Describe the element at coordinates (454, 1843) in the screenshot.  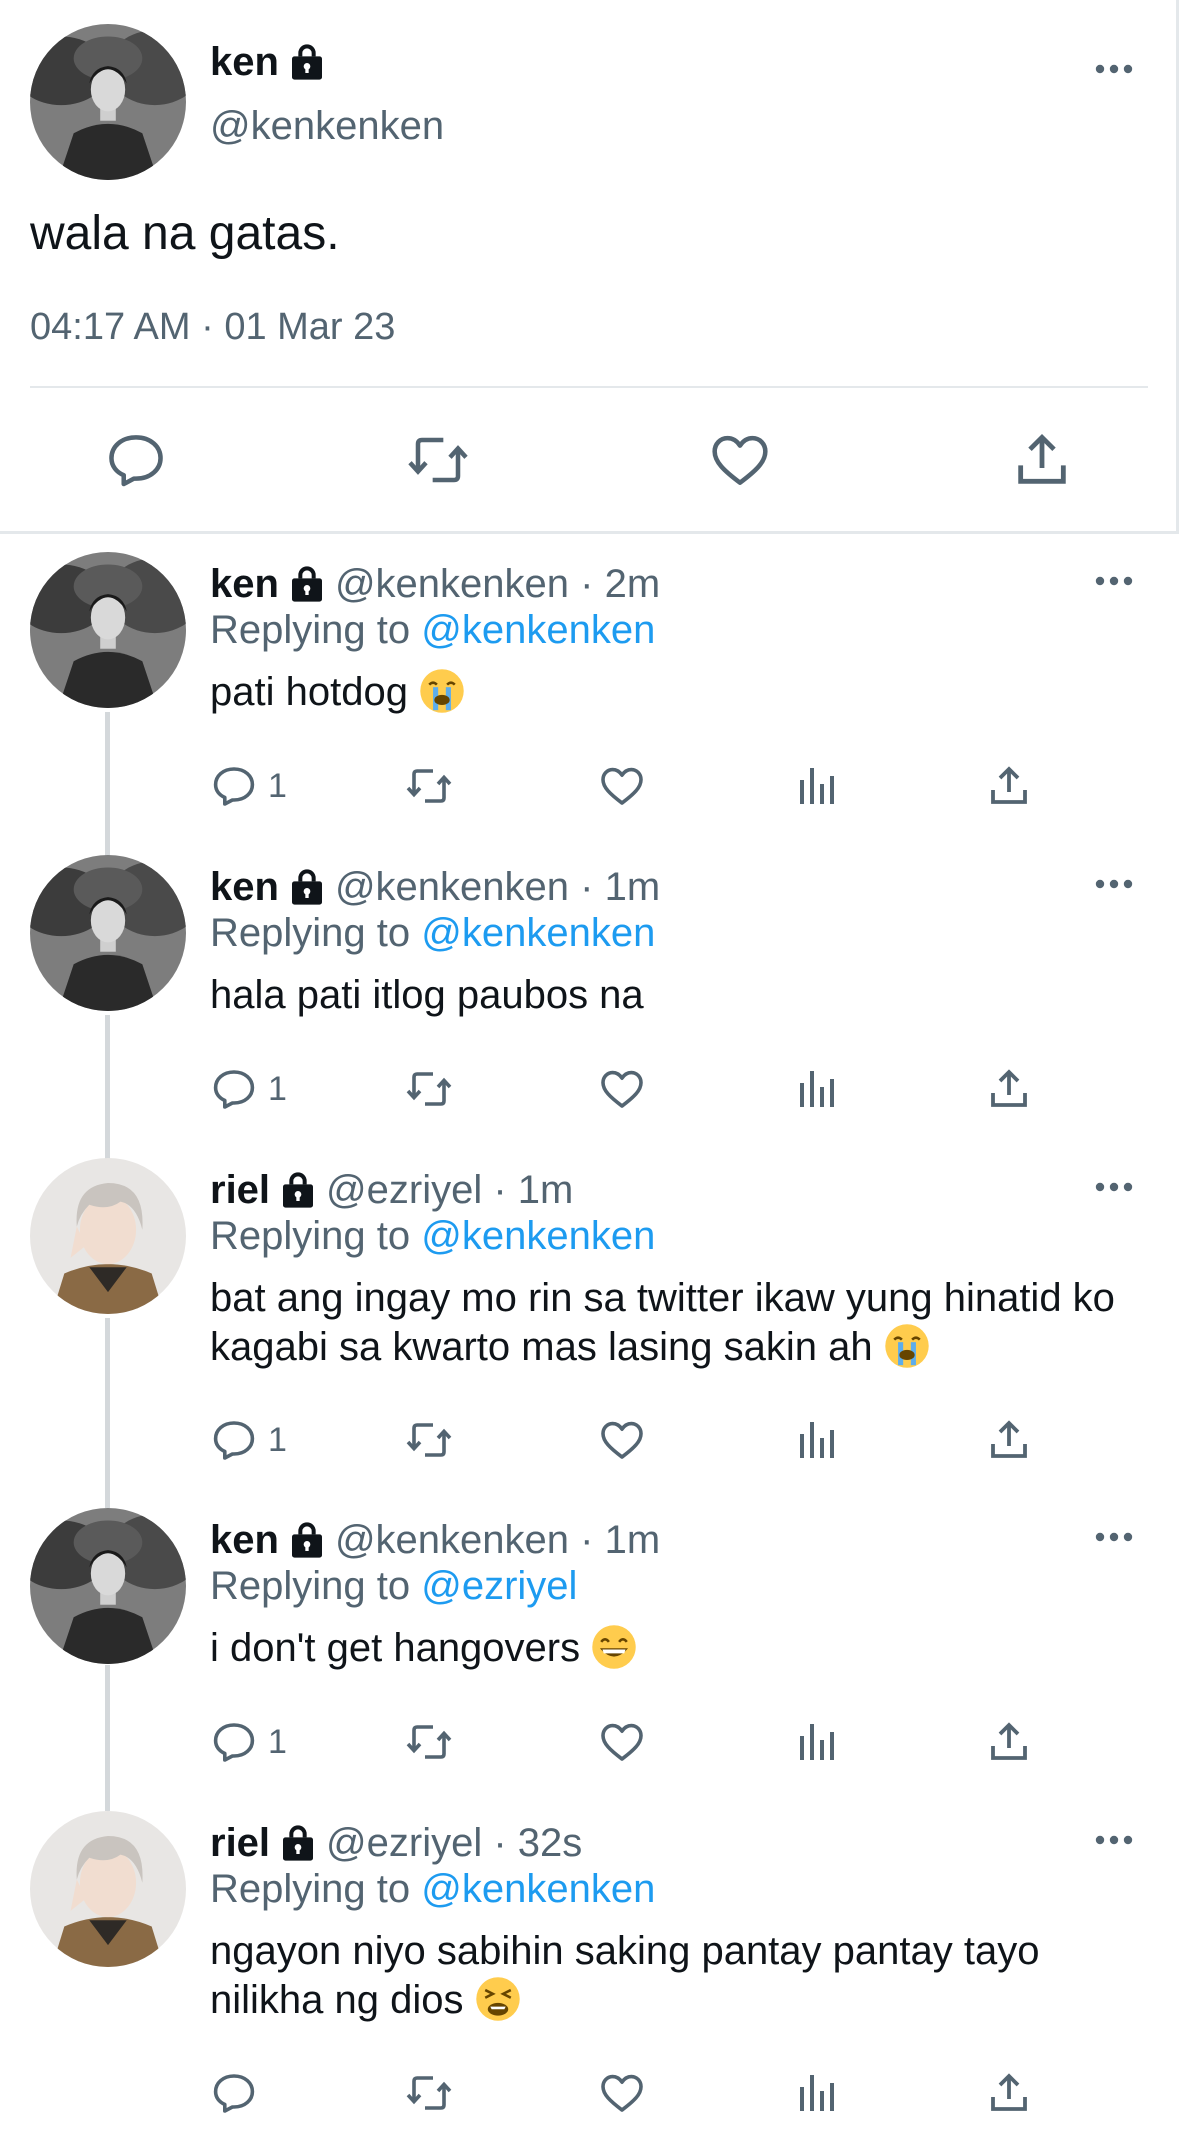
I see `author-handle-time: @ezriyel · 32s` at that location.